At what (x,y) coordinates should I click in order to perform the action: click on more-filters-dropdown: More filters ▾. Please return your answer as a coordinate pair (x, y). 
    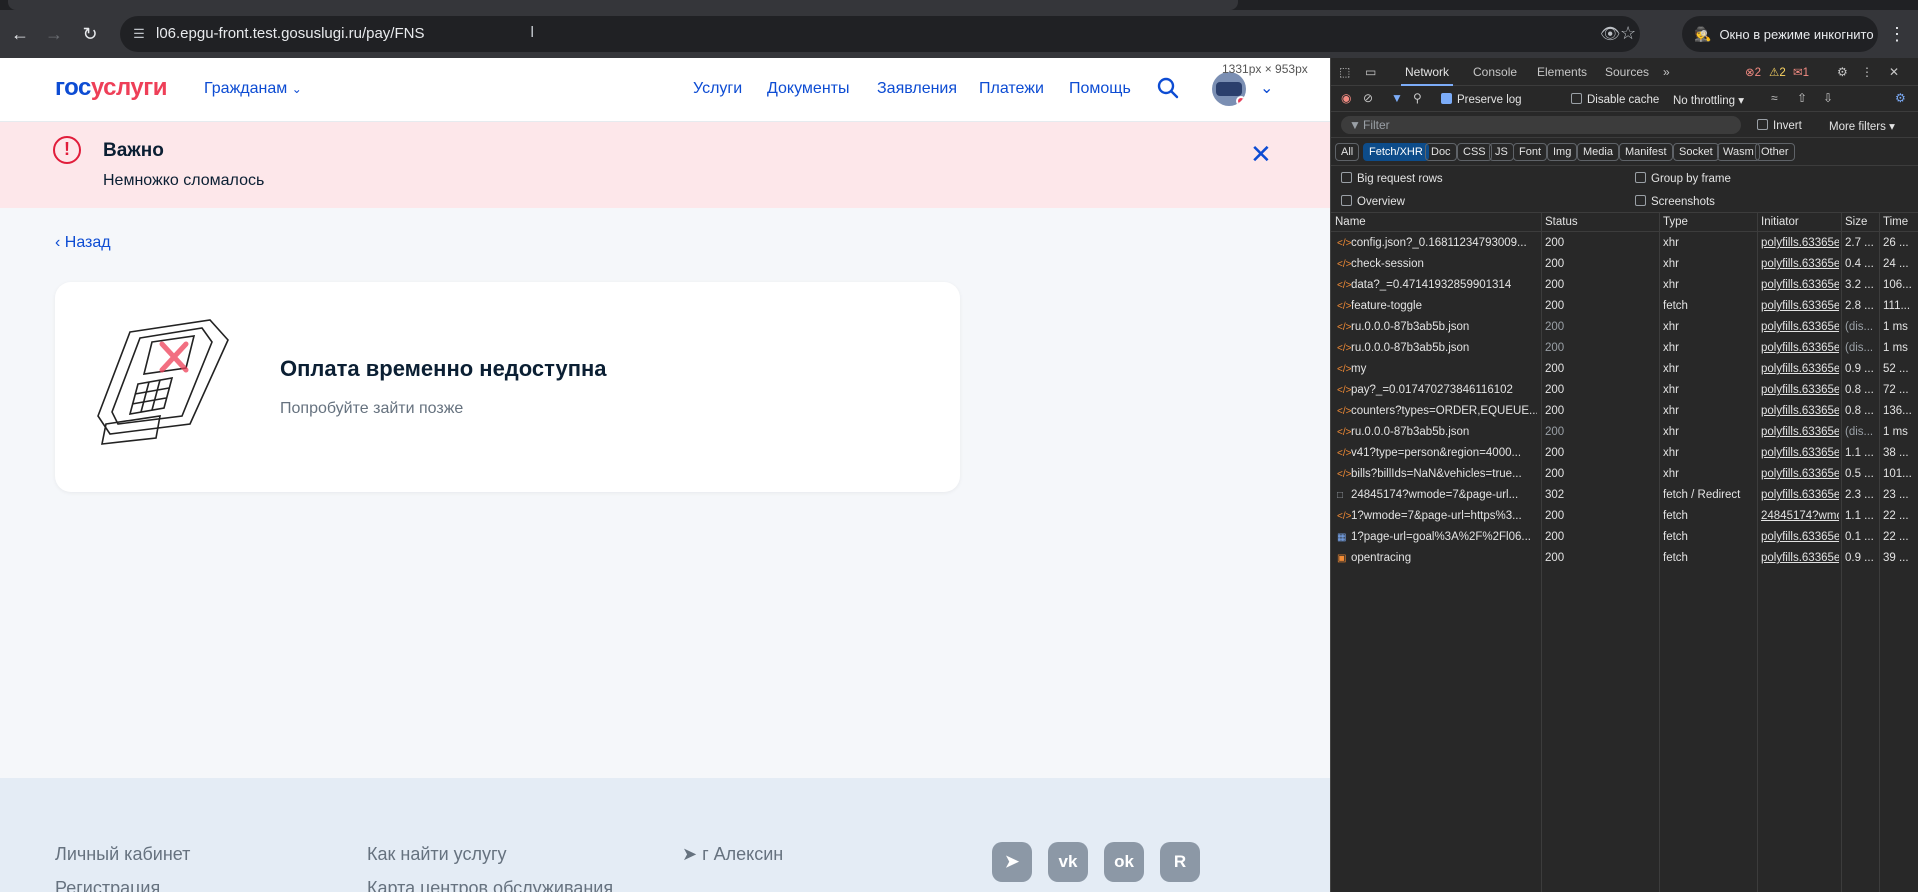
    Looking at the image, I should click on (1862, 126).